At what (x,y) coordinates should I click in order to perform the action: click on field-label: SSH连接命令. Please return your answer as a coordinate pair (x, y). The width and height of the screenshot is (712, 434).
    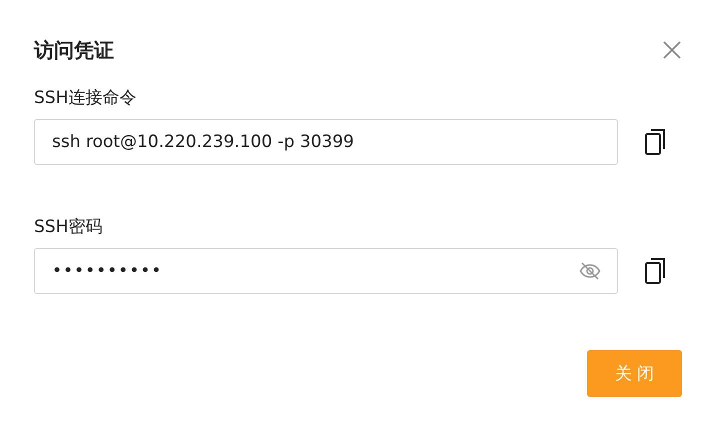
    Looking at the image, I should click on (86, 98).